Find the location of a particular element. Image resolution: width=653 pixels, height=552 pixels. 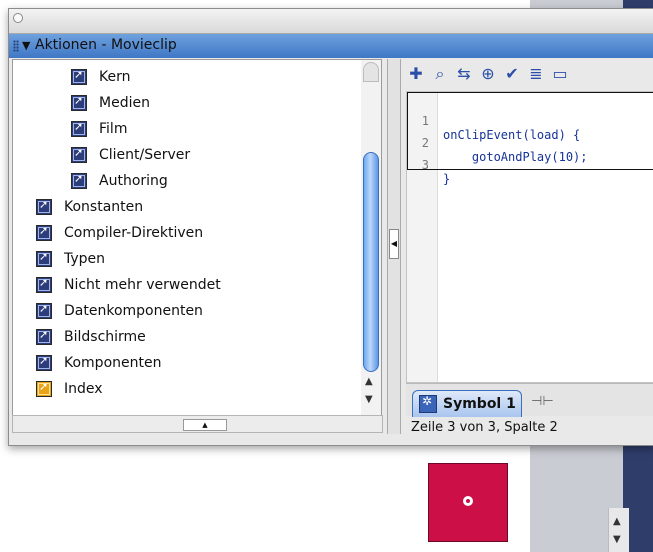

tree-item: Film is located at coordinates (99, 129).